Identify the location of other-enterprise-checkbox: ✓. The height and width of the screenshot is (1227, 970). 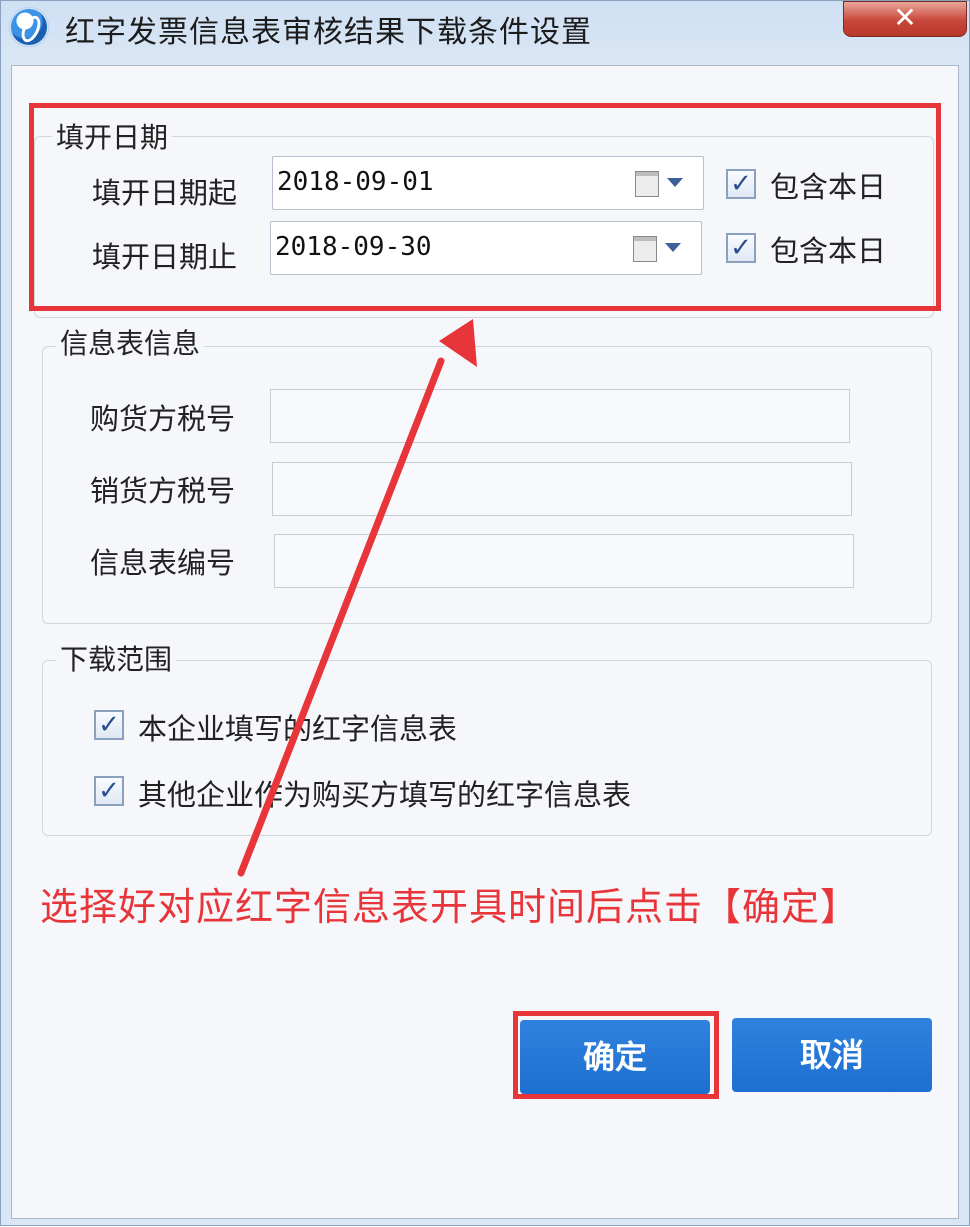
(109, 791).